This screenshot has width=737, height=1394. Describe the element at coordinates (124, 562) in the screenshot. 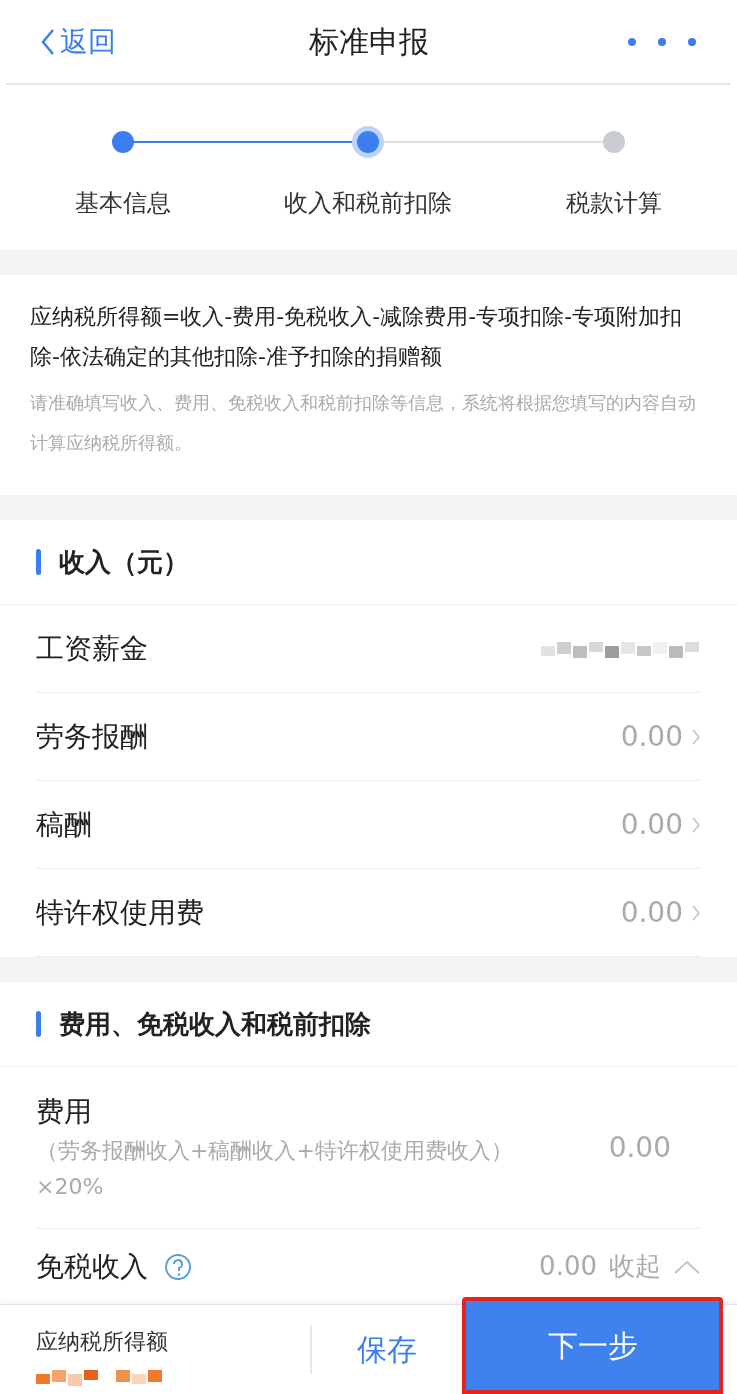

I see `section-title: 收入（元）` at that location.